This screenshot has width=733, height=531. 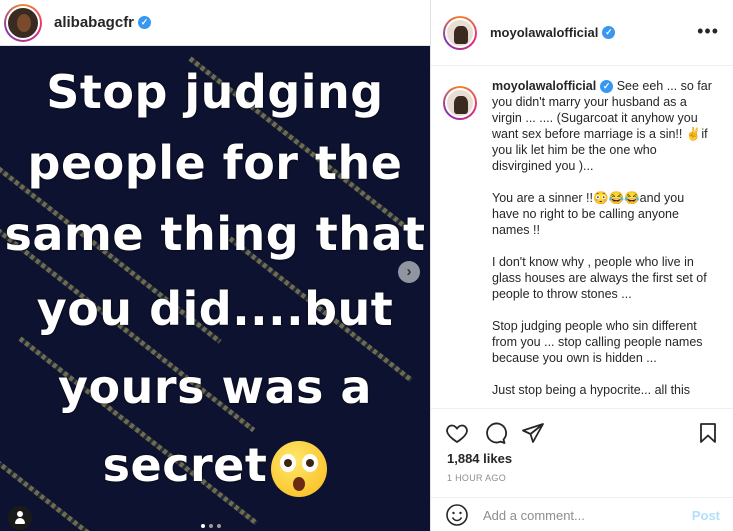 What do you see at coordinates (544, 32) in the screenshot?
I see `post-username: moyolawalofficial` at bounding box center [544, 32].